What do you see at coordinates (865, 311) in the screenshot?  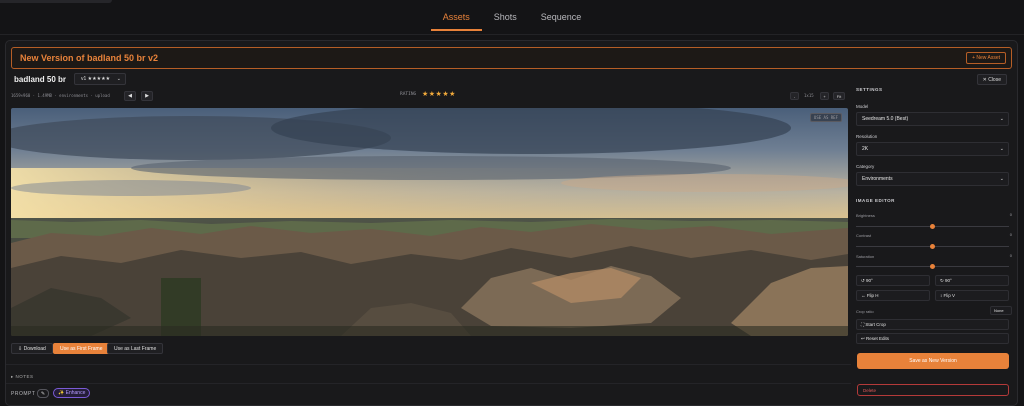 I see `crop-ratio-label: Crop ratio` at bounding box center [865, 311].